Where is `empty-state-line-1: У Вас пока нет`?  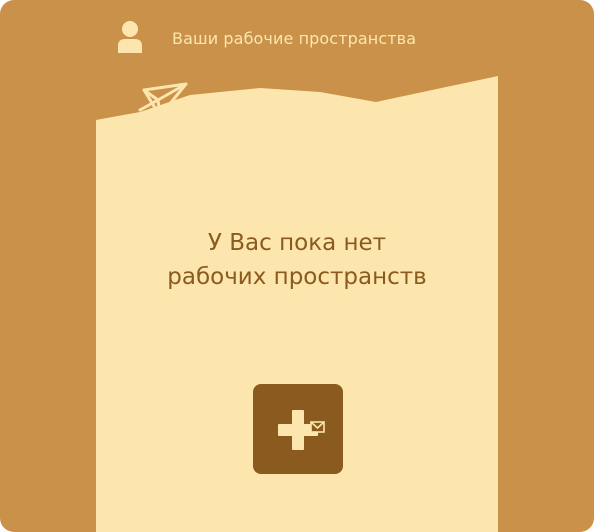
empty-state-line-1: У Вас пока нет is located at coordinates (297, 243).